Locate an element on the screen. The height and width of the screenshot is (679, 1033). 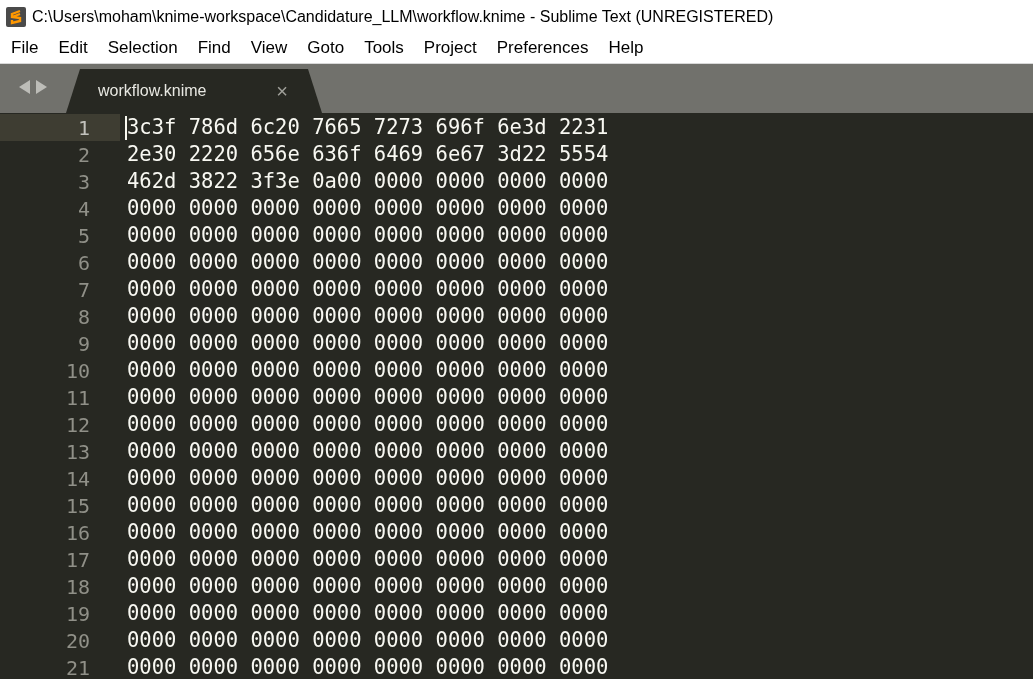
code-line: 3c3f 786d 6c20 7665 7273 696f 6e3d 2231 is located at coordinates (368, 128).